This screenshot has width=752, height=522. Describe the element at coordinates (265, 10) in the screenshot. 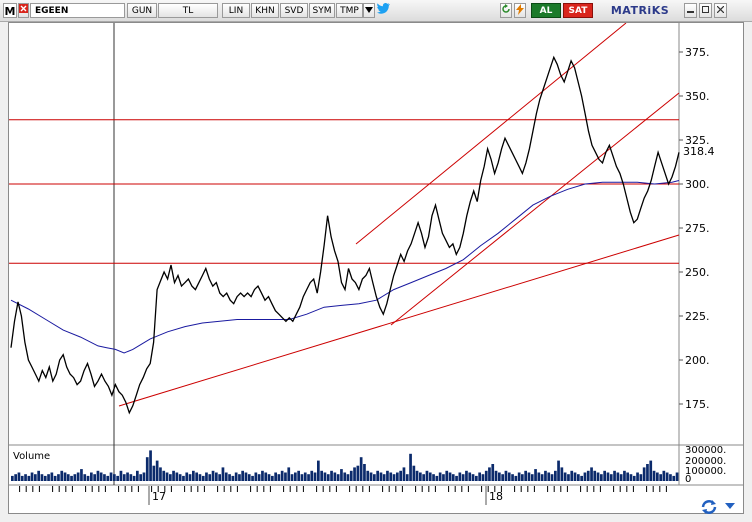

I see `khn-button: KHN` at that location.